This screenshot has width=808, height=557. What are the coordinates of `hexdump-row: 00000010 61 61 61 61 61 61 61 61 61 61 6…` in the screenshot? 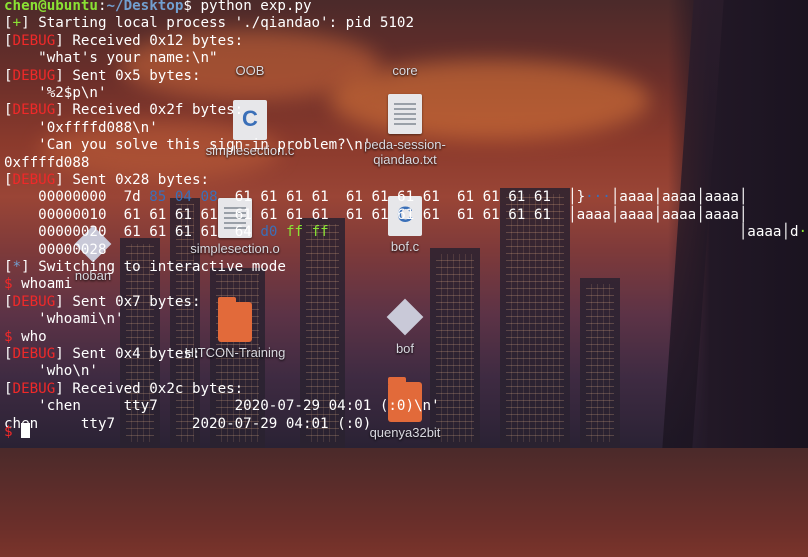 It's located at (393, 214).